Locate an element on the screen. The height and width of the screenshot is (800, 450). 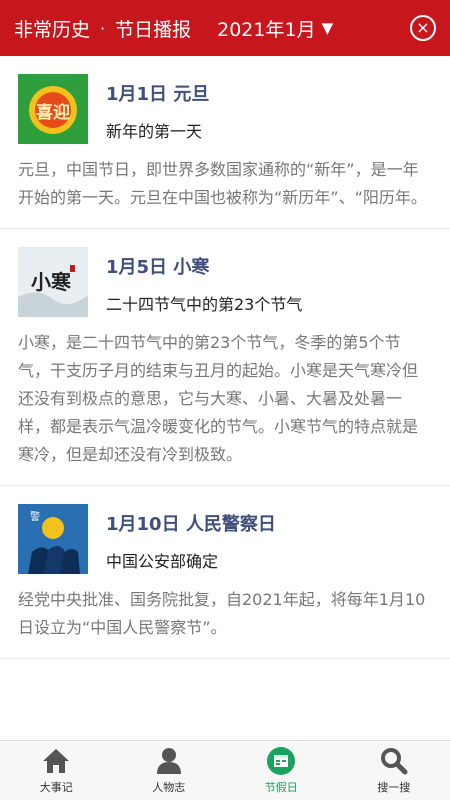
tab-events: 大事记 is located at coordinates (56, 770).